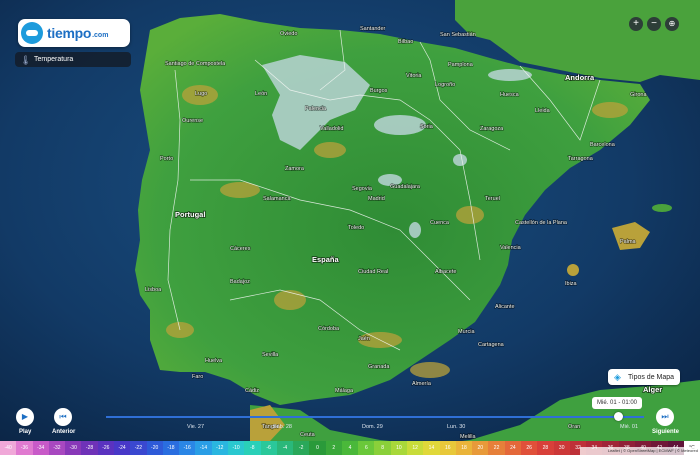  I want to click on city-label: Murcia, so click(466, 331).